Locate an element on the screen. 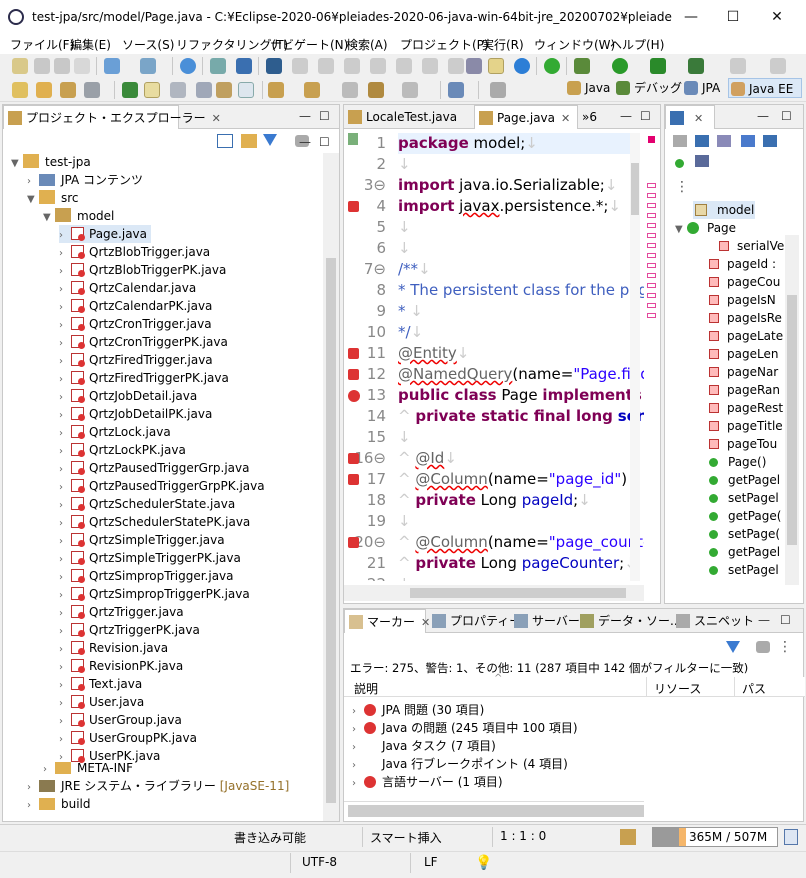  maximize-button: ☐ is located at coordinates (733, 17).